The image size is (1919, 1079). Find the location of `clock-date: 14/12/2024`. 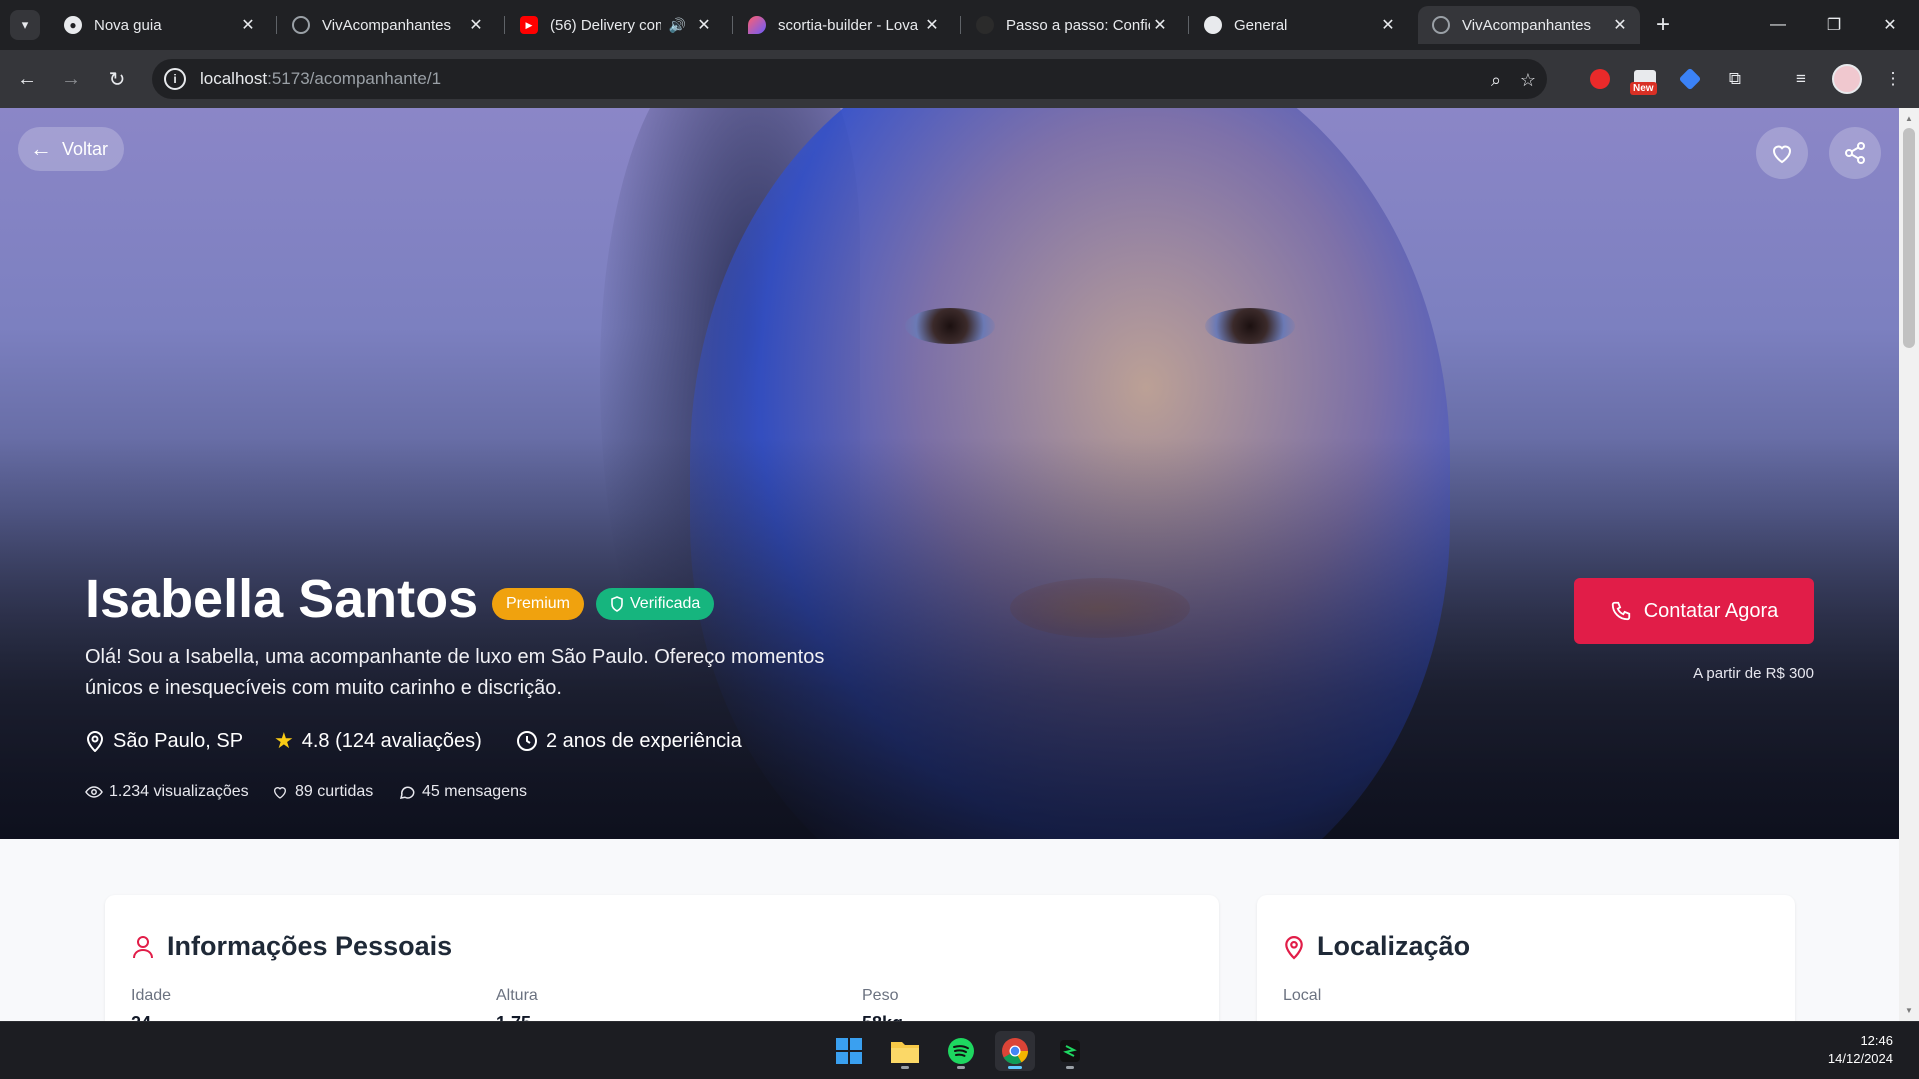

clock-date: 14/12/2024 is located at coordinates (1860, 1058).